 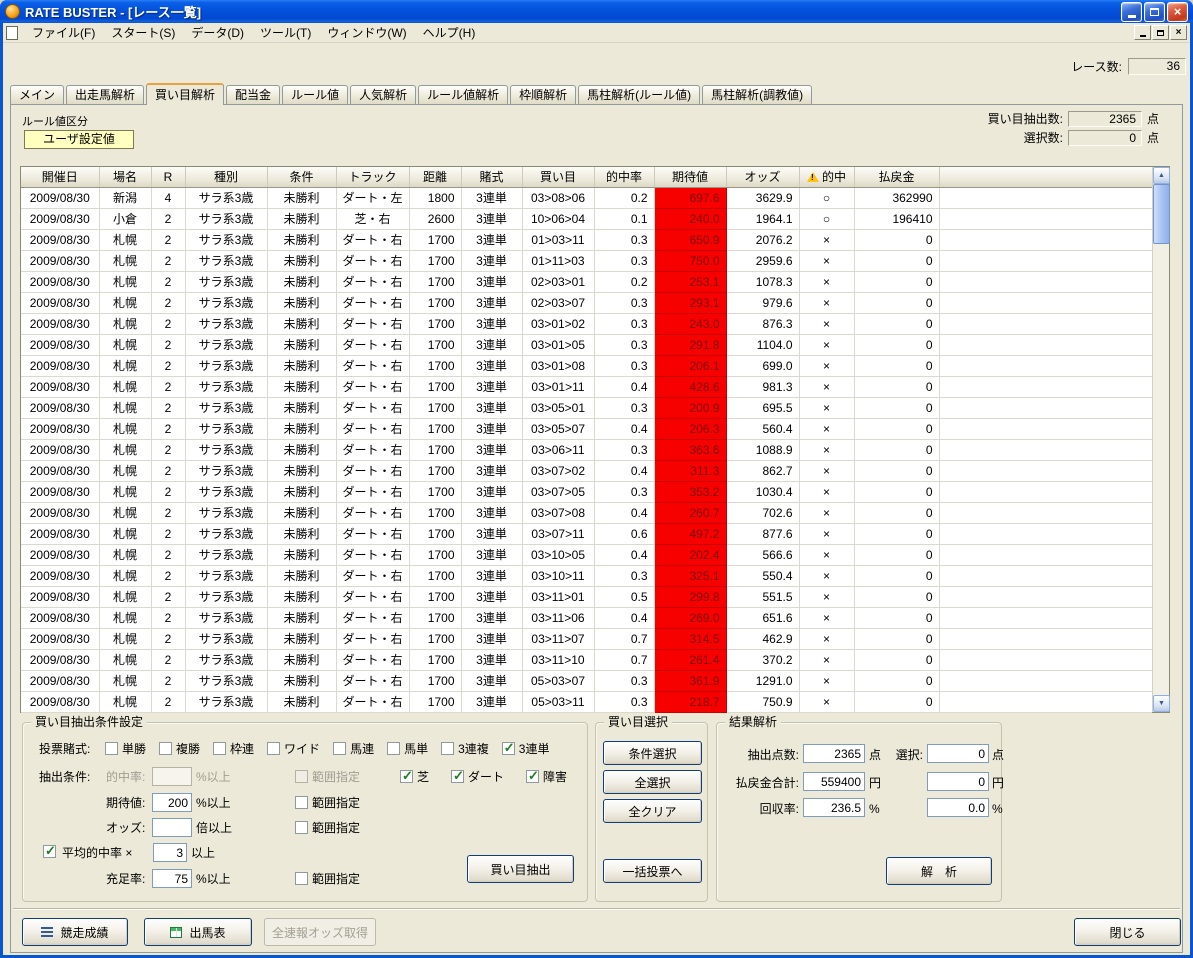 I want to click on payout-selected-field, so click(x=958, y=781).